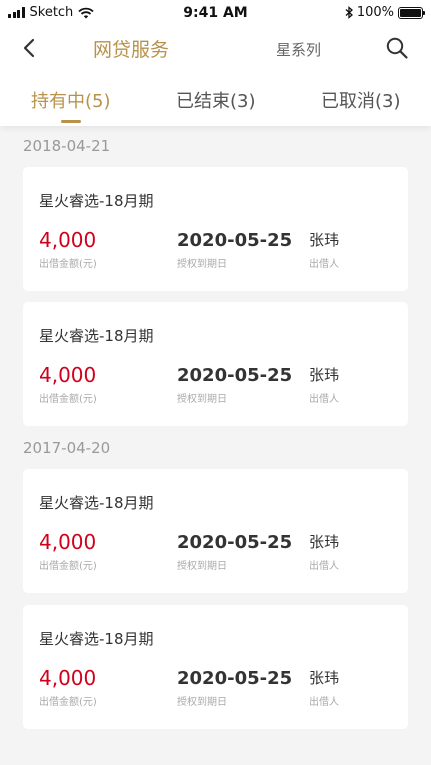 Image resolution: width=431 pixels, height=765 pixels. What do you see at coordinates (375, 12) in the screenshot?
I see `battery-percent: 100%` at bounding box center [375, 12].